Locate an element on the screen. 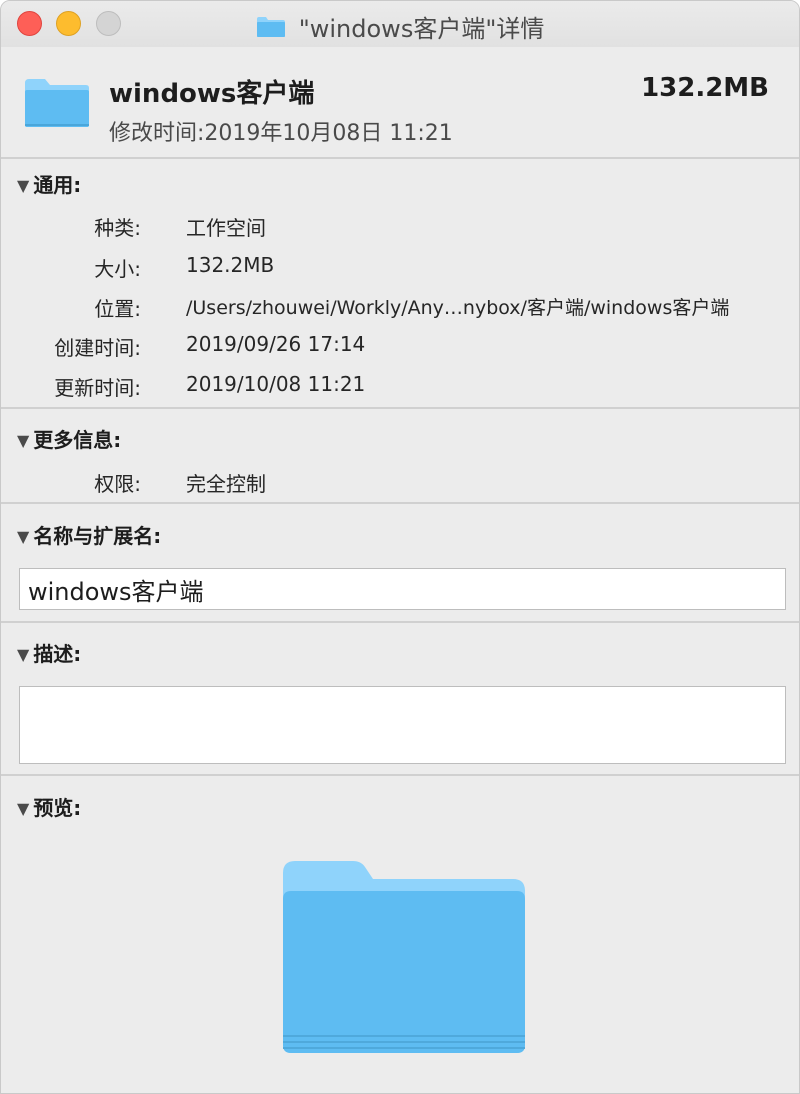 The height and width of the screenshot is (1094, 800). preview-heading: 预览: is located at coordinates (57, 808).